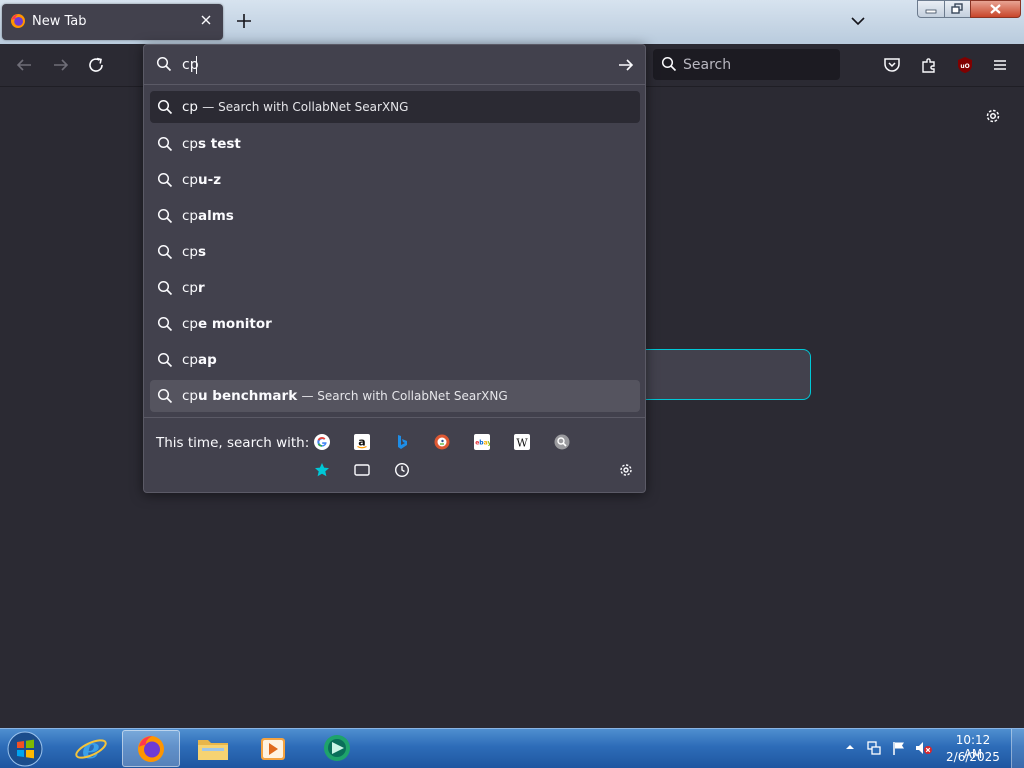 The image size is (1024, 768). Describe the element at coordinates (207, 360) in the screenshot. I see `result-completion: ap` at that location.